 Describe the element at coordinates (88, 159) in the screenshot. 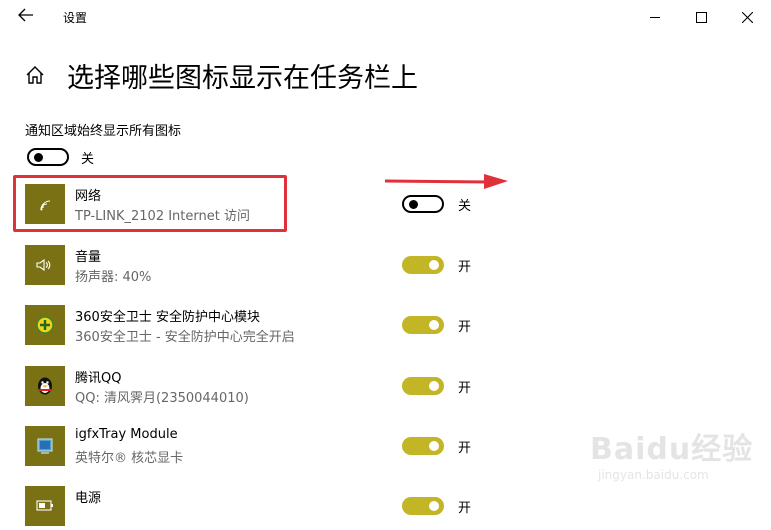

I see `always-show-state: 关` at that location.